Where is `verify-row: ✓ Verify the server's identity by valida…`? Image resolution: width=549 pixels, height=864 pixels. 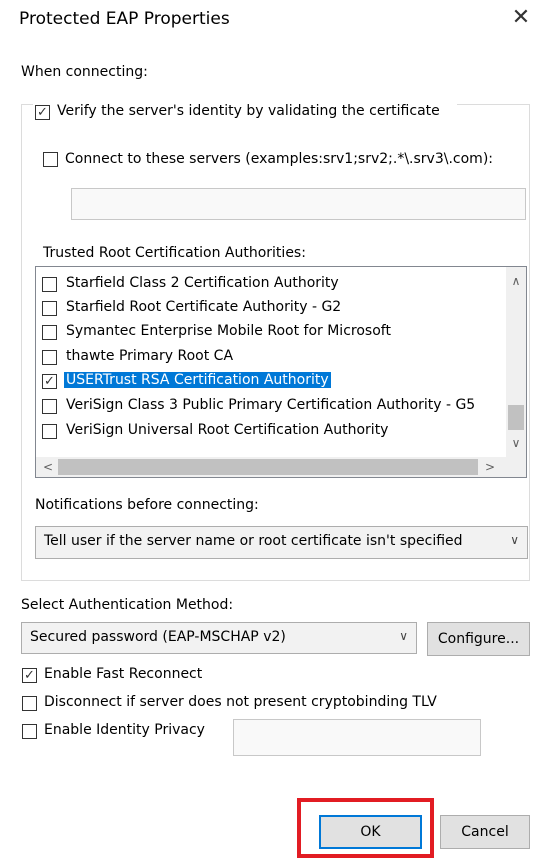
verify-row: ✓ Verify the server's identity by valida… is located at coordinates (245, 113).